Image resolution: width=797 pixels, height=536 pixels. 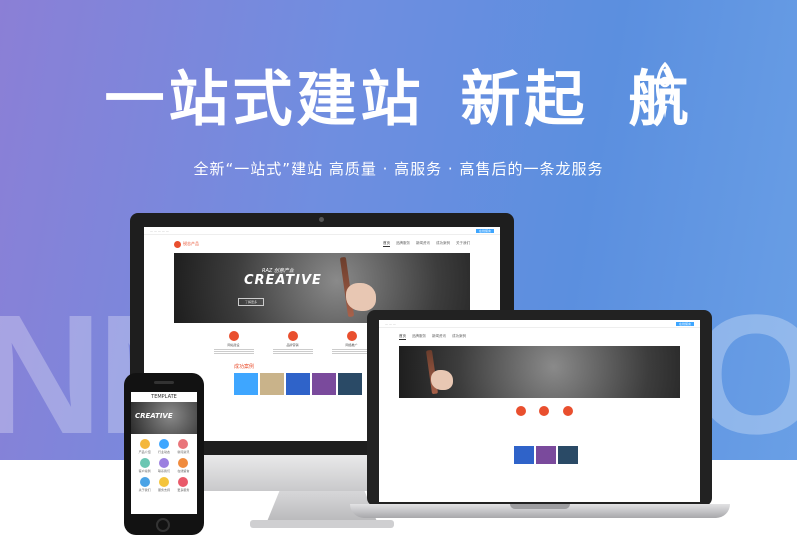 I want to click on nav-item-cases: 成功案例, so click(x=443, y=244).